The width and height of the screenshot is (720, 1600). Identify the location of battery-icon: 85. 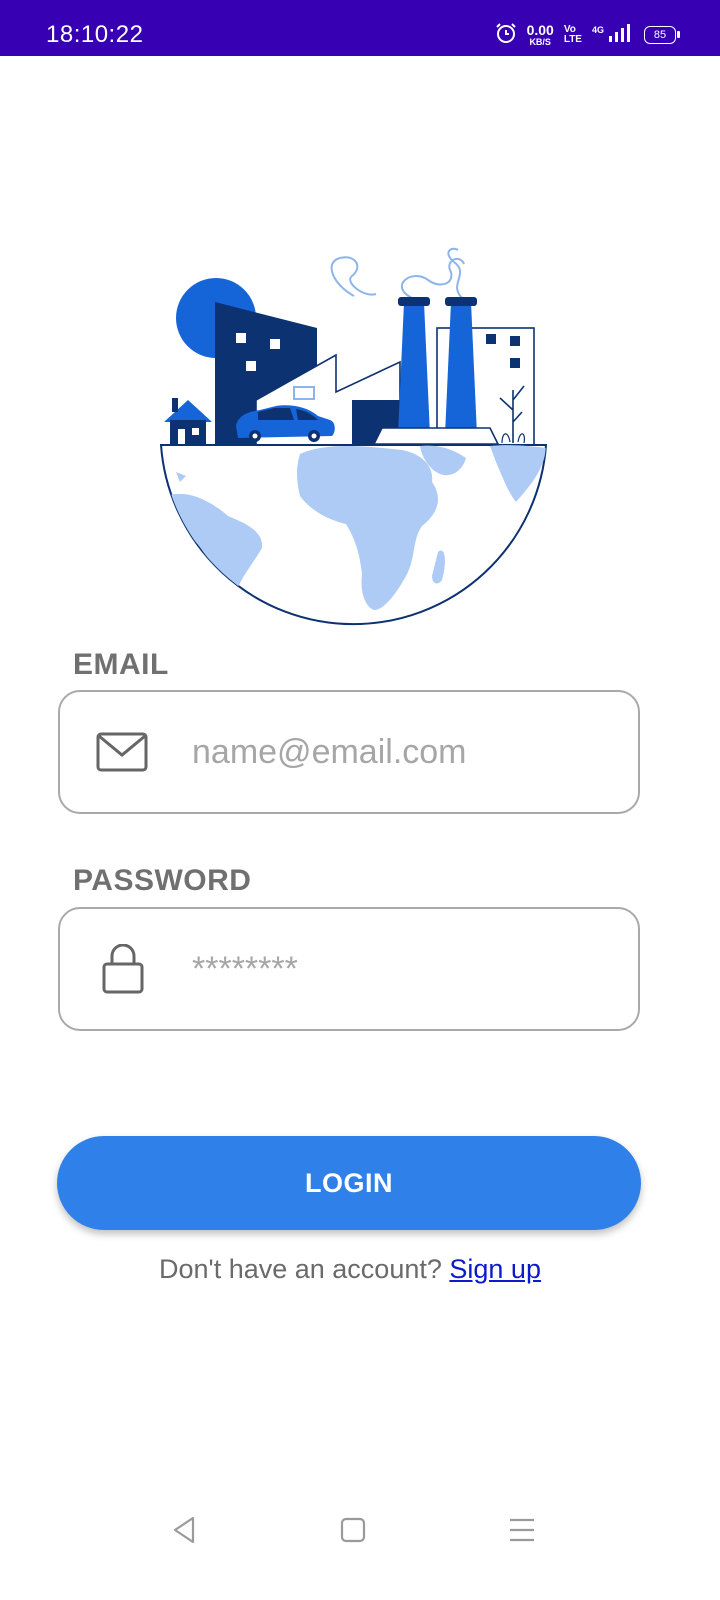
(662, 35).